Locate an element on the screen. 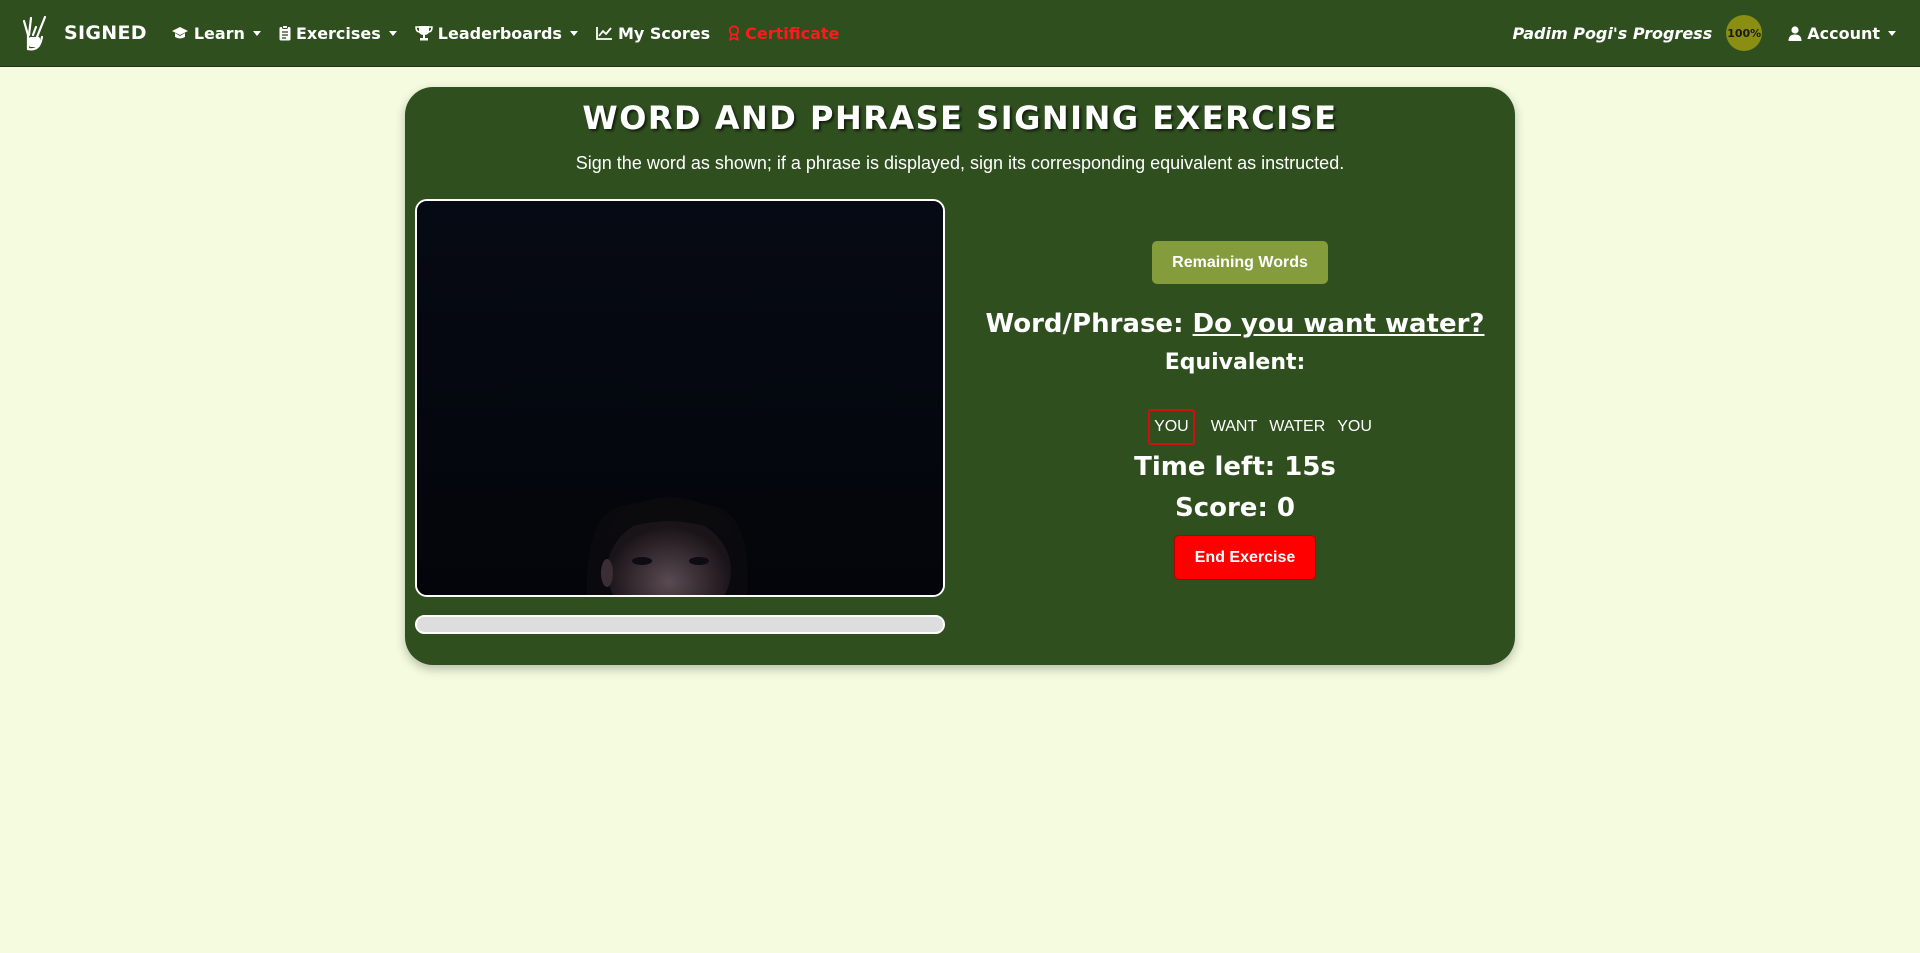  equivalent-label: Equivalent: is located at coordinates (1235, 362).